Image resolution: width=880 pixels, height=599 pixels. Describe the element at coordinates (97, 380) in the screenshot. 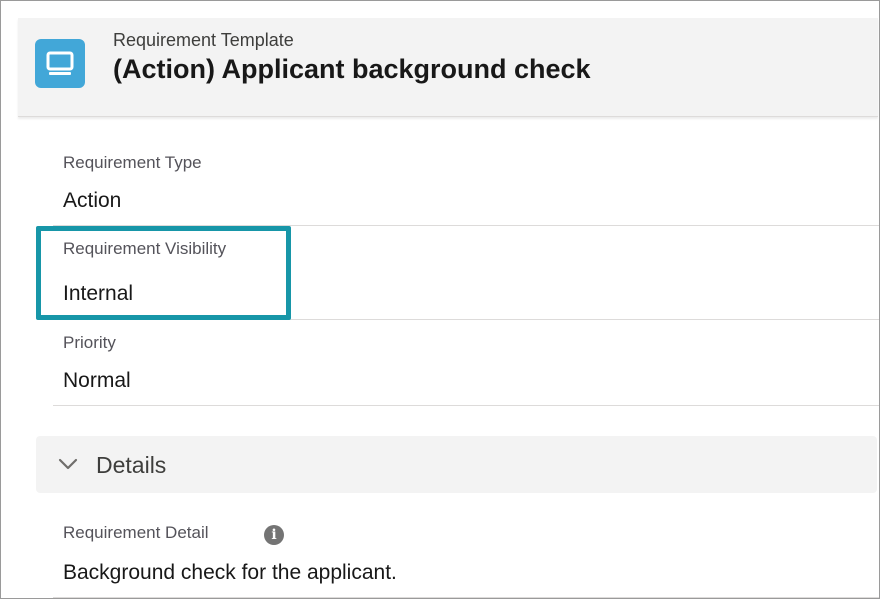

I see `field-value: Normal` at that location.